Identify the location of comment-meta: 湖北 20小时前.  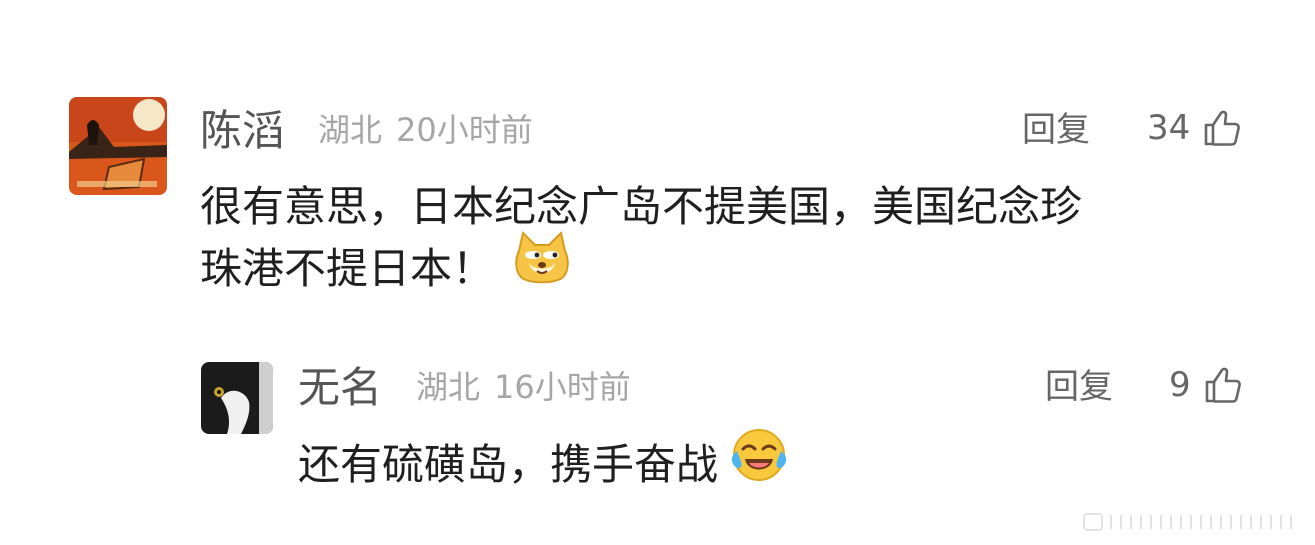
(425, 130).